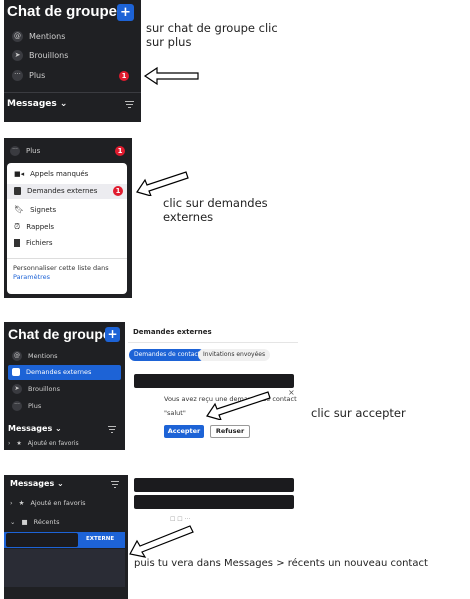  What do you see at coordinates (62, 191) in the screenshot?
I see `menu-item-label: Demandes externes` at bounding box center [62, 191].